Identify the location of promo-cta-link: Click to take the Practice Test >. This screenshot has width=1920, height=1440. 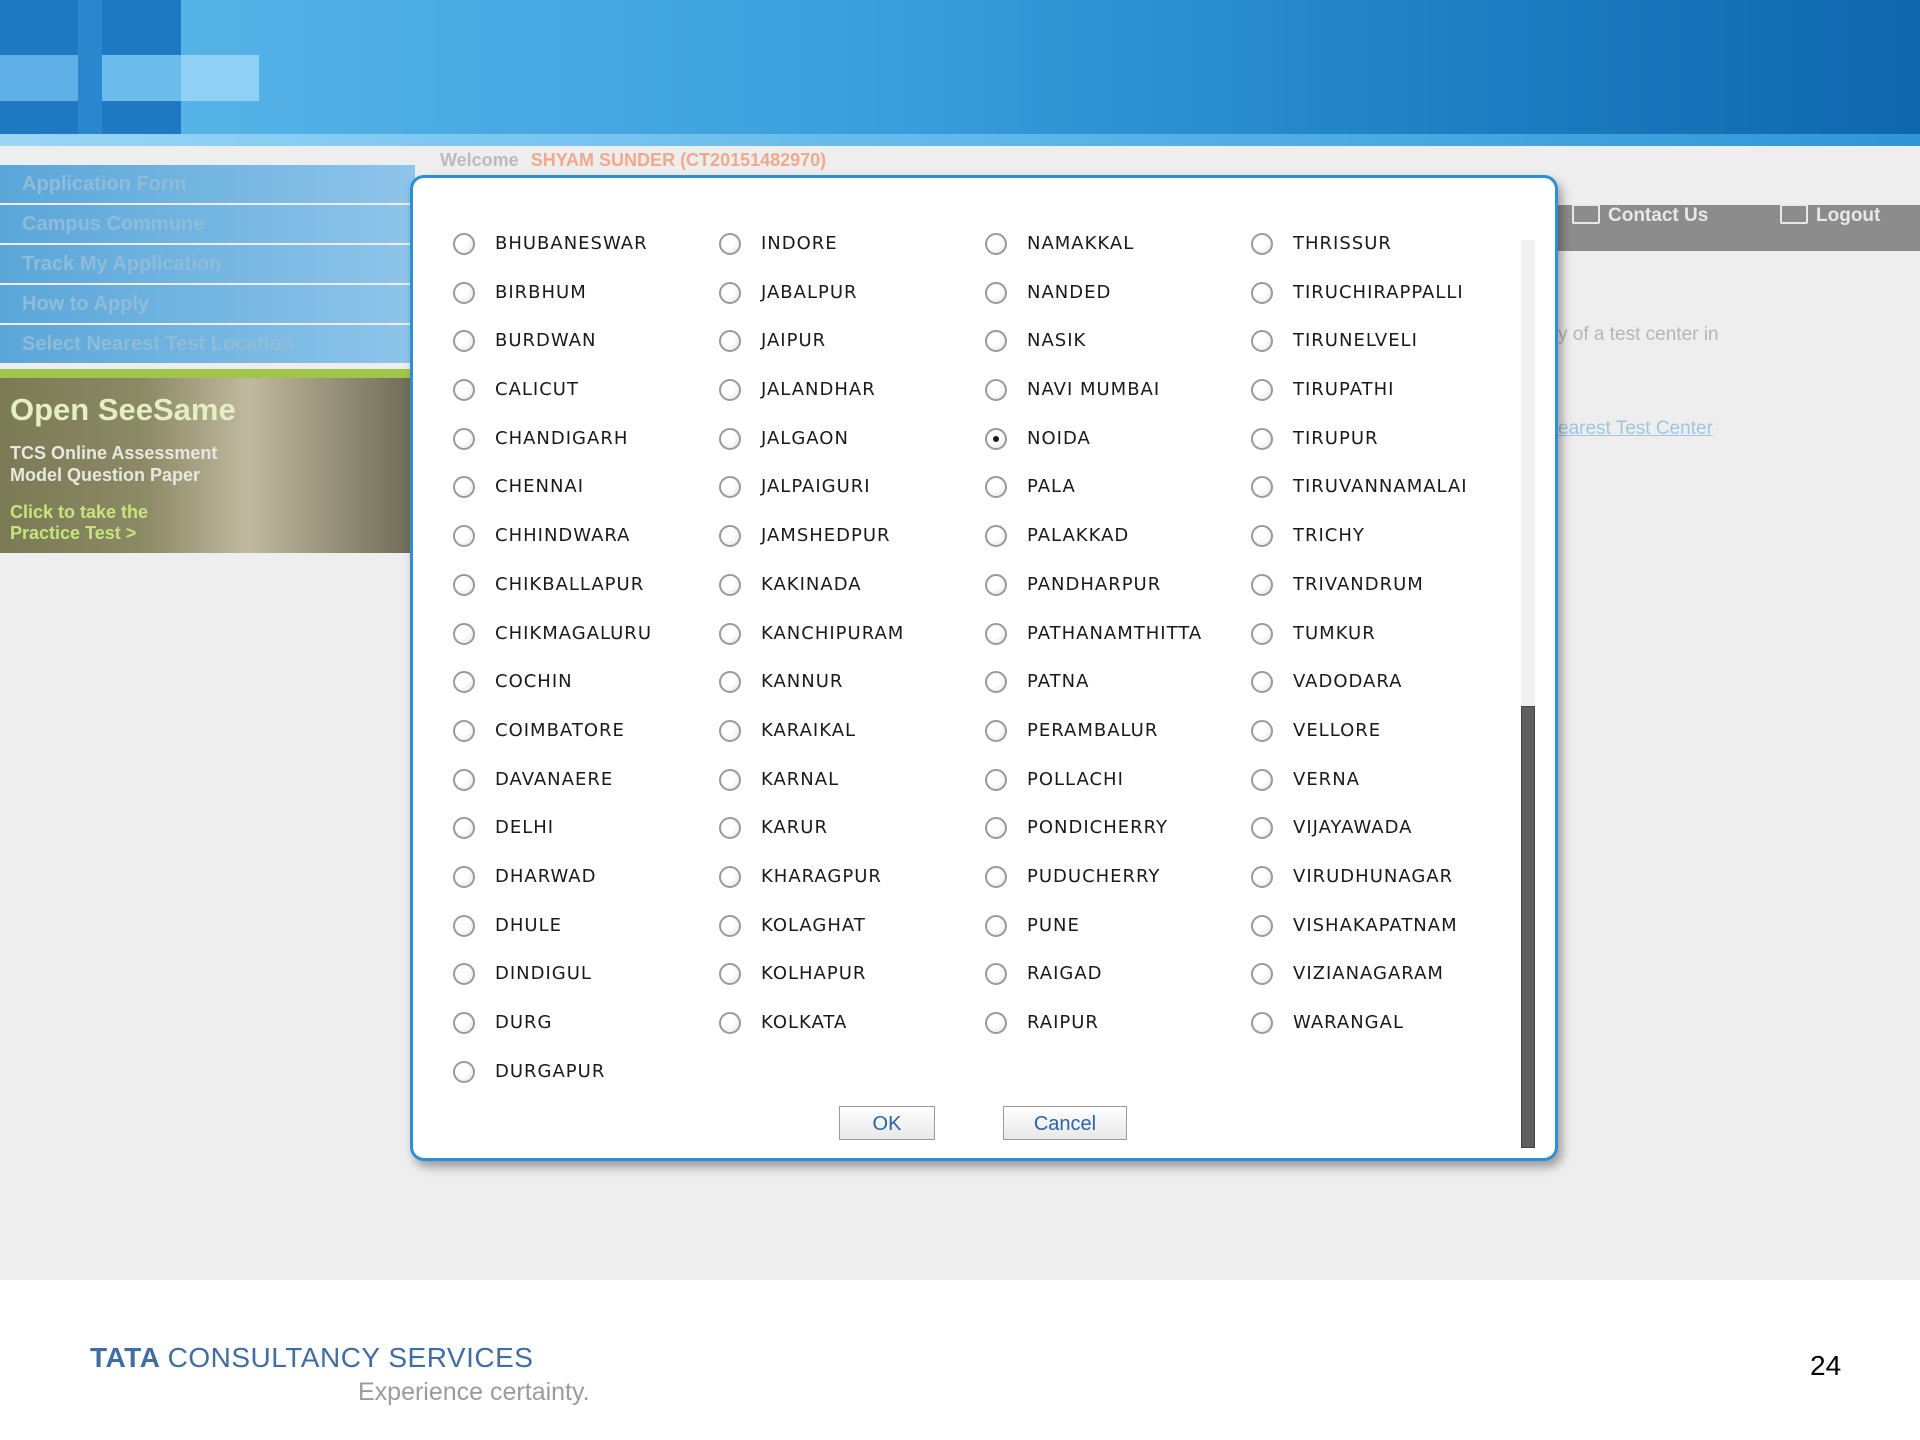
(110, 523).